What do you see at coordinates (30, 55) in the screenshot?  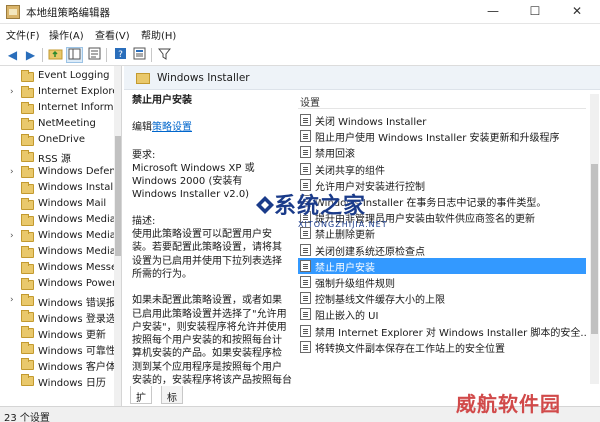 I see `forward-icon: ▶` at bounding box center [30, 55].